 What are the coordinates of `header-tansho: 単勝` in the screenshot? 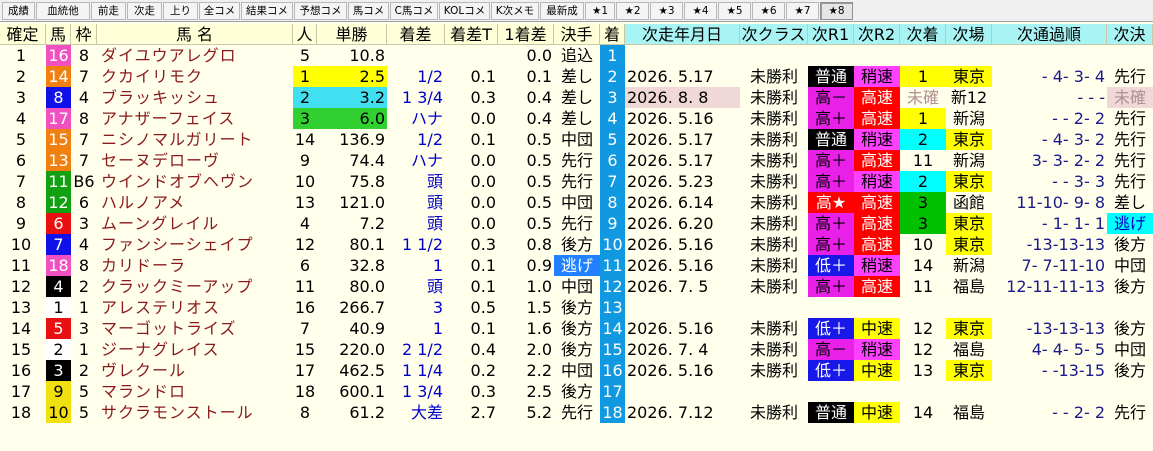 It's located at (352, 34).